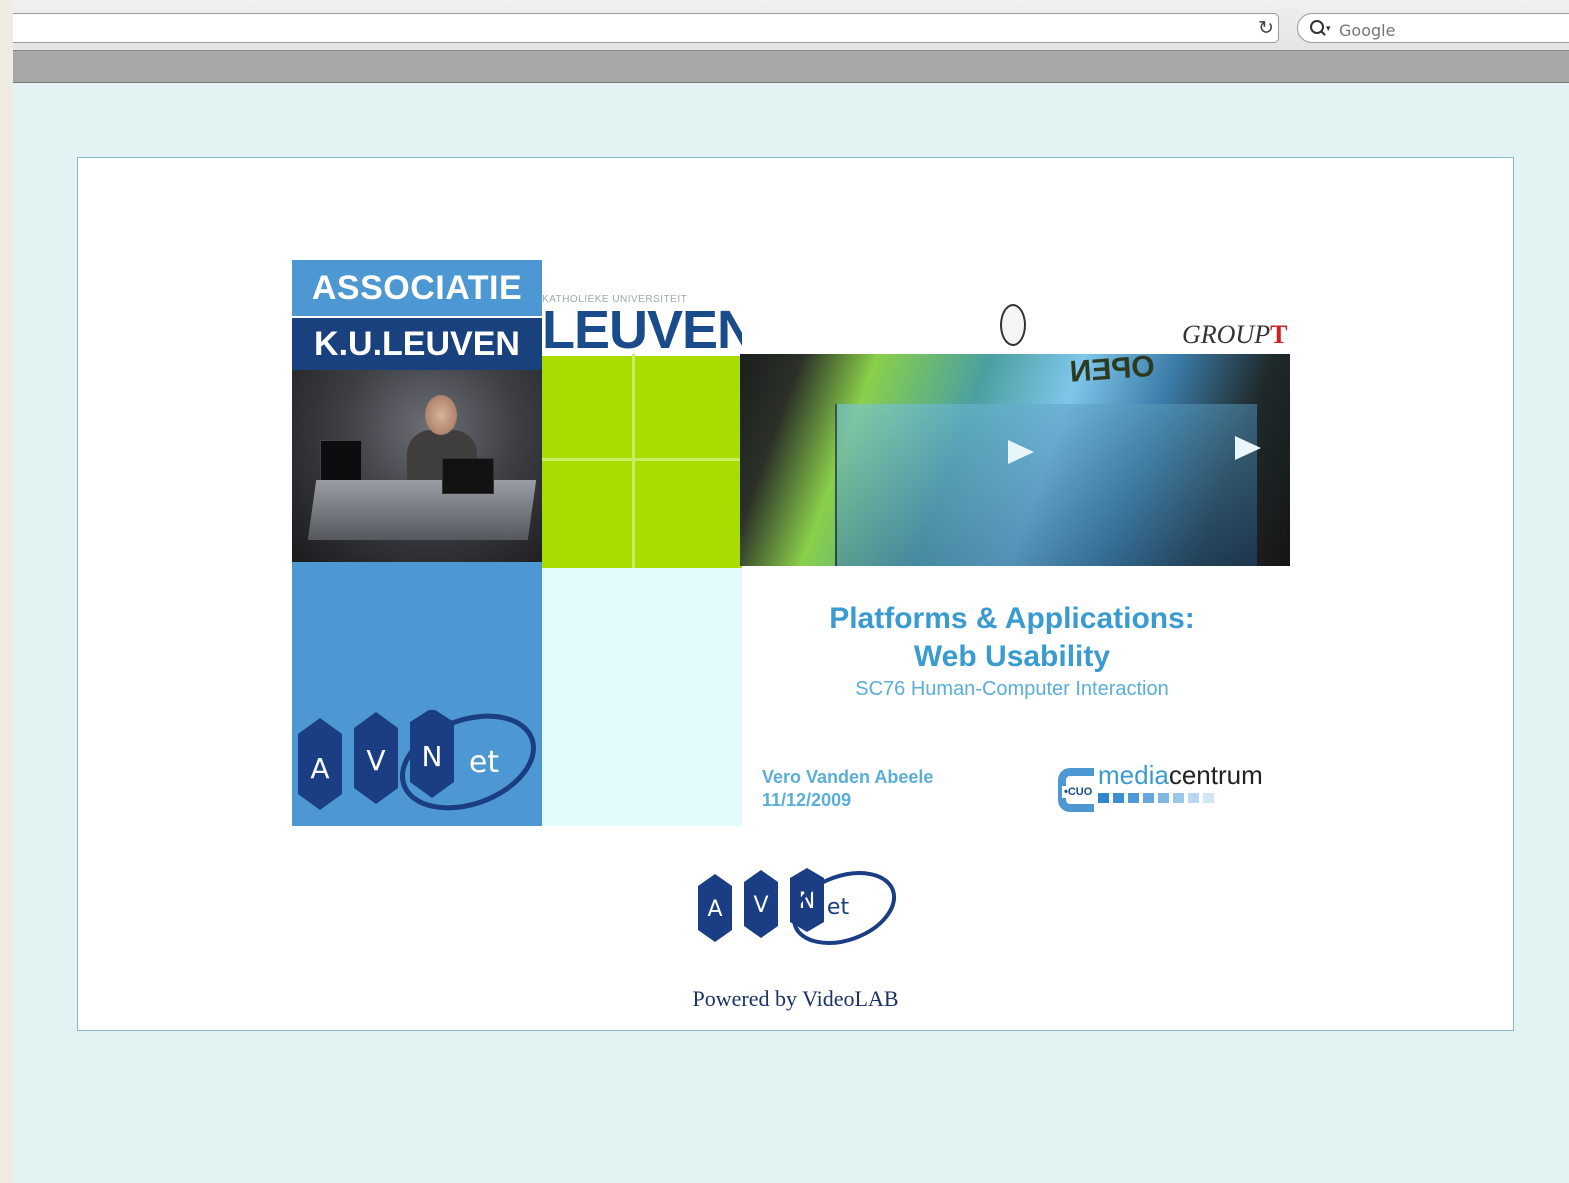 Image resolution: width=1569 pixels, height=1183 pixels. I want to click on grid-divider-vertical, so click(633, 461).